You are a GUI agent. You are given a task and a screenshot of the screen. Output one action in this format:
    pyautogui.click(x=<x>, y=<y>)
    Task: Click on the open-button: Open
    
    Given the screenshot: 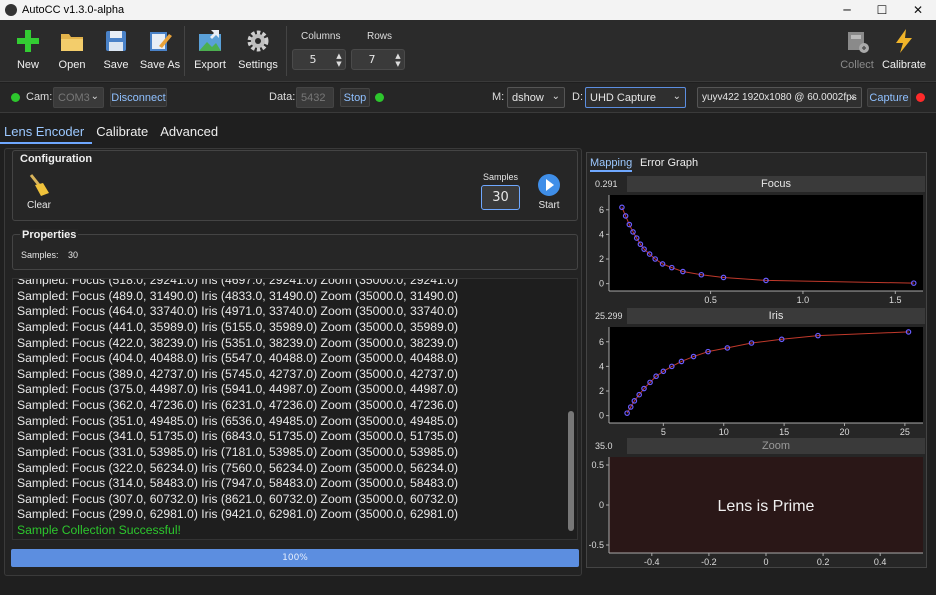 What is the action you would take?
    pyautogui.click(x=72, y=53)
    